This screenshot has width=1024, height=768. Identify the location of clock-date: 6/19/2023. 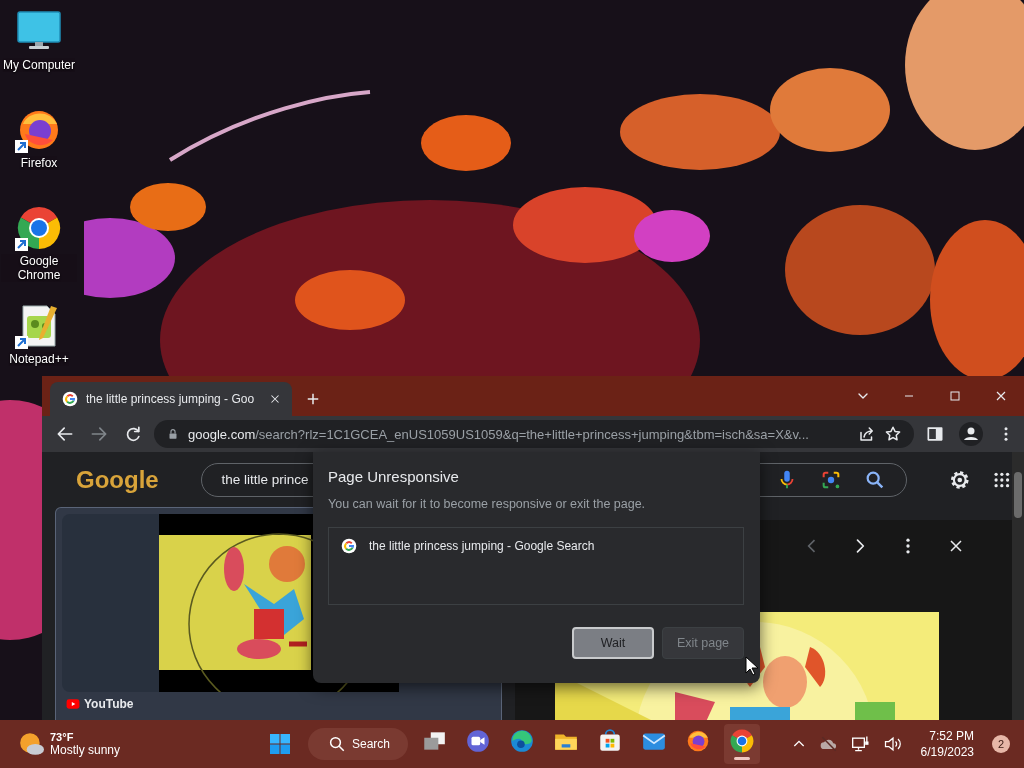
(947, 752).